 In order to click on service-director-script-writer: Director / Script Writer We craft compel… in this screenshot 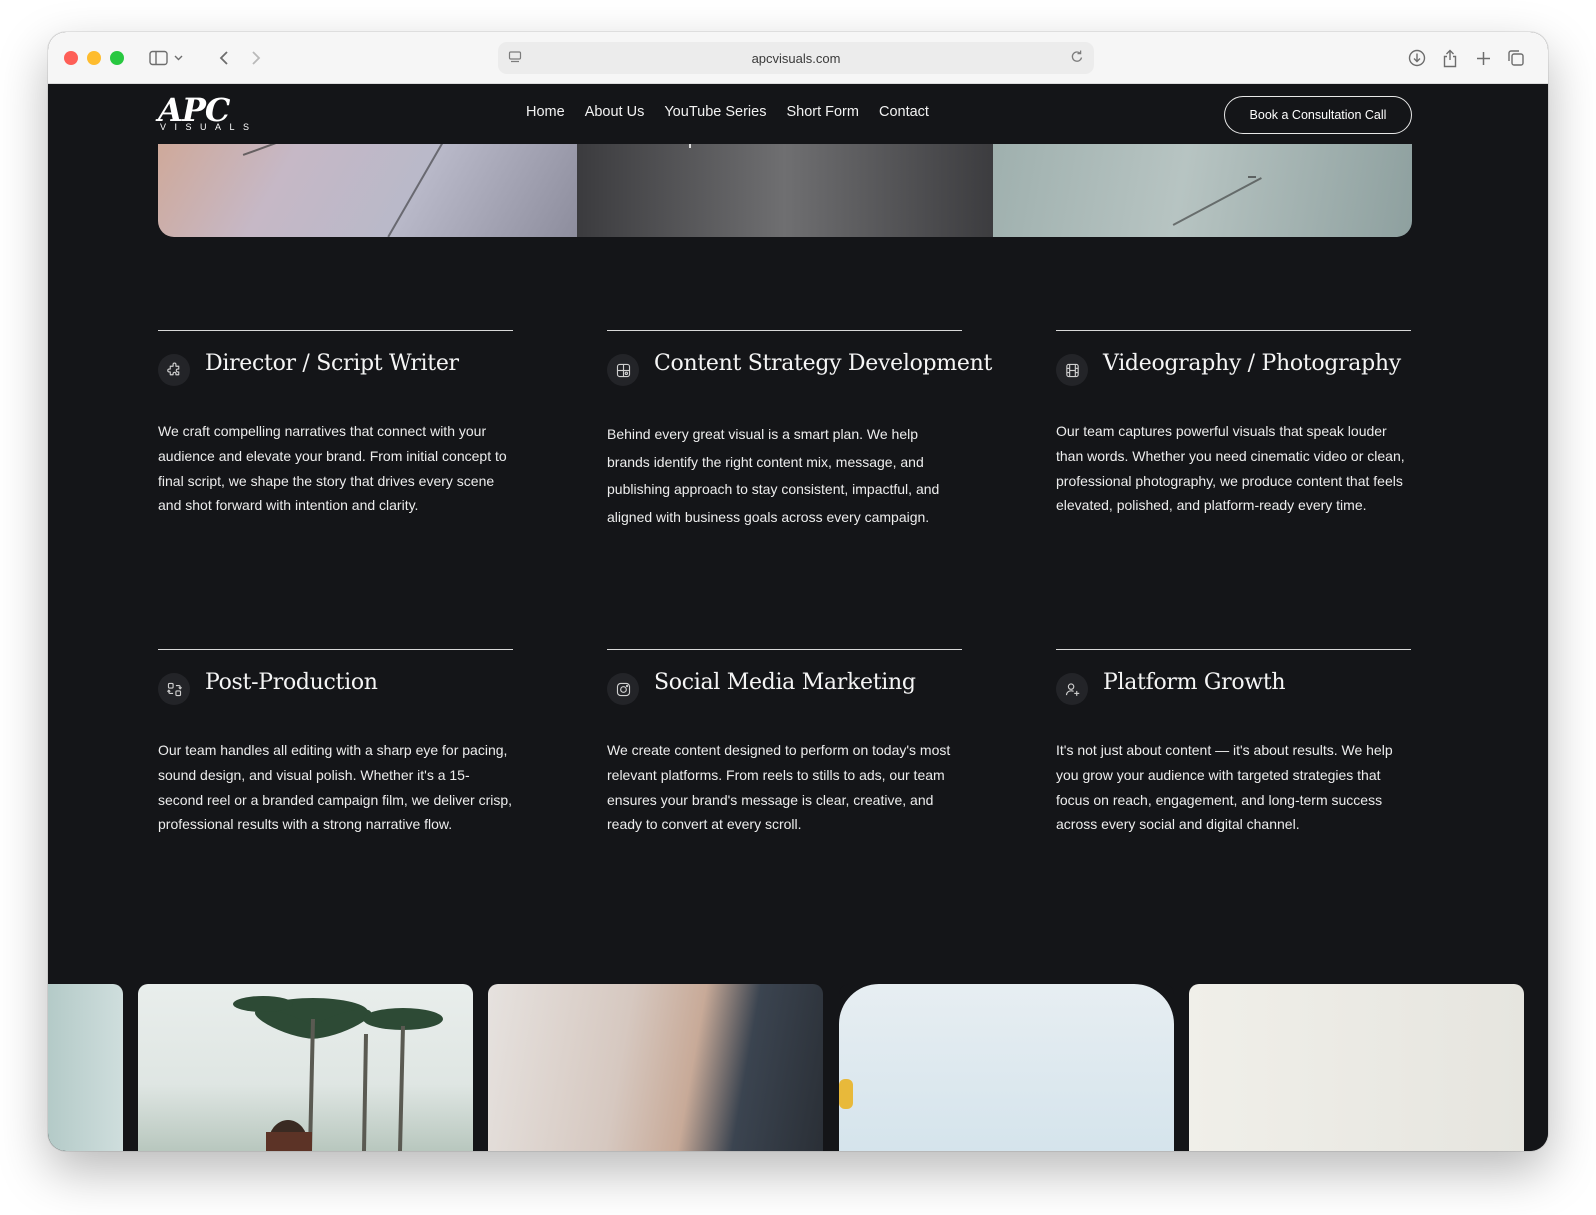, I will do `click(335, 424)`.